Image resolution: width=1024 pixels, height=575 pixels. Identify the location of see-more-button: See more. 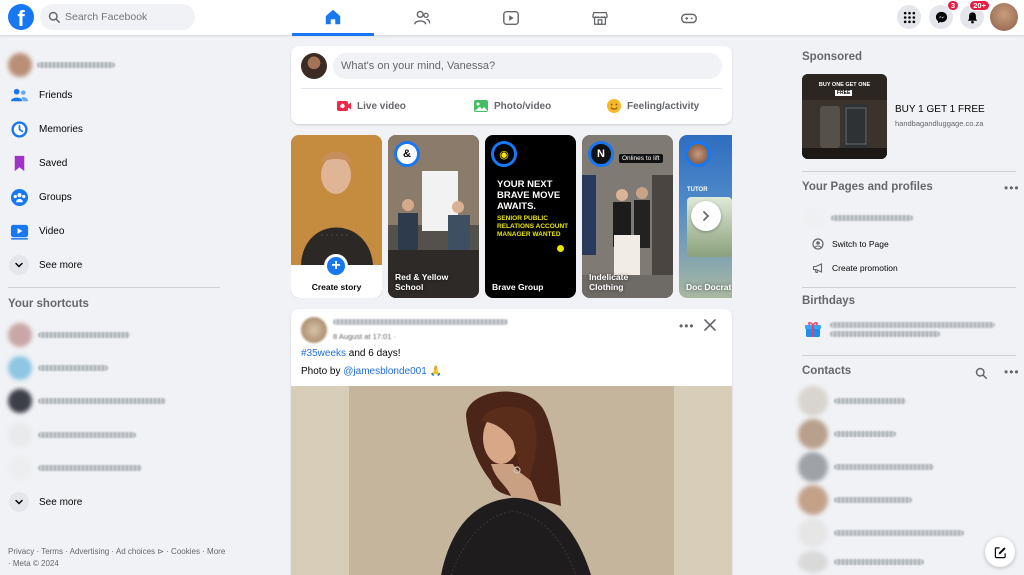
(45, 265).